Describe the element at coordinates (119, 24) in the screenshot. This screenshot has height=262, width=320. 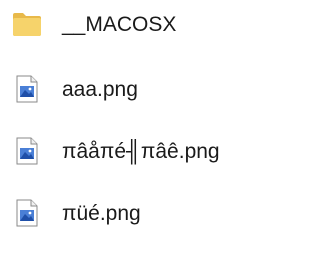
I see `file-name: __MACOSX` at that location.